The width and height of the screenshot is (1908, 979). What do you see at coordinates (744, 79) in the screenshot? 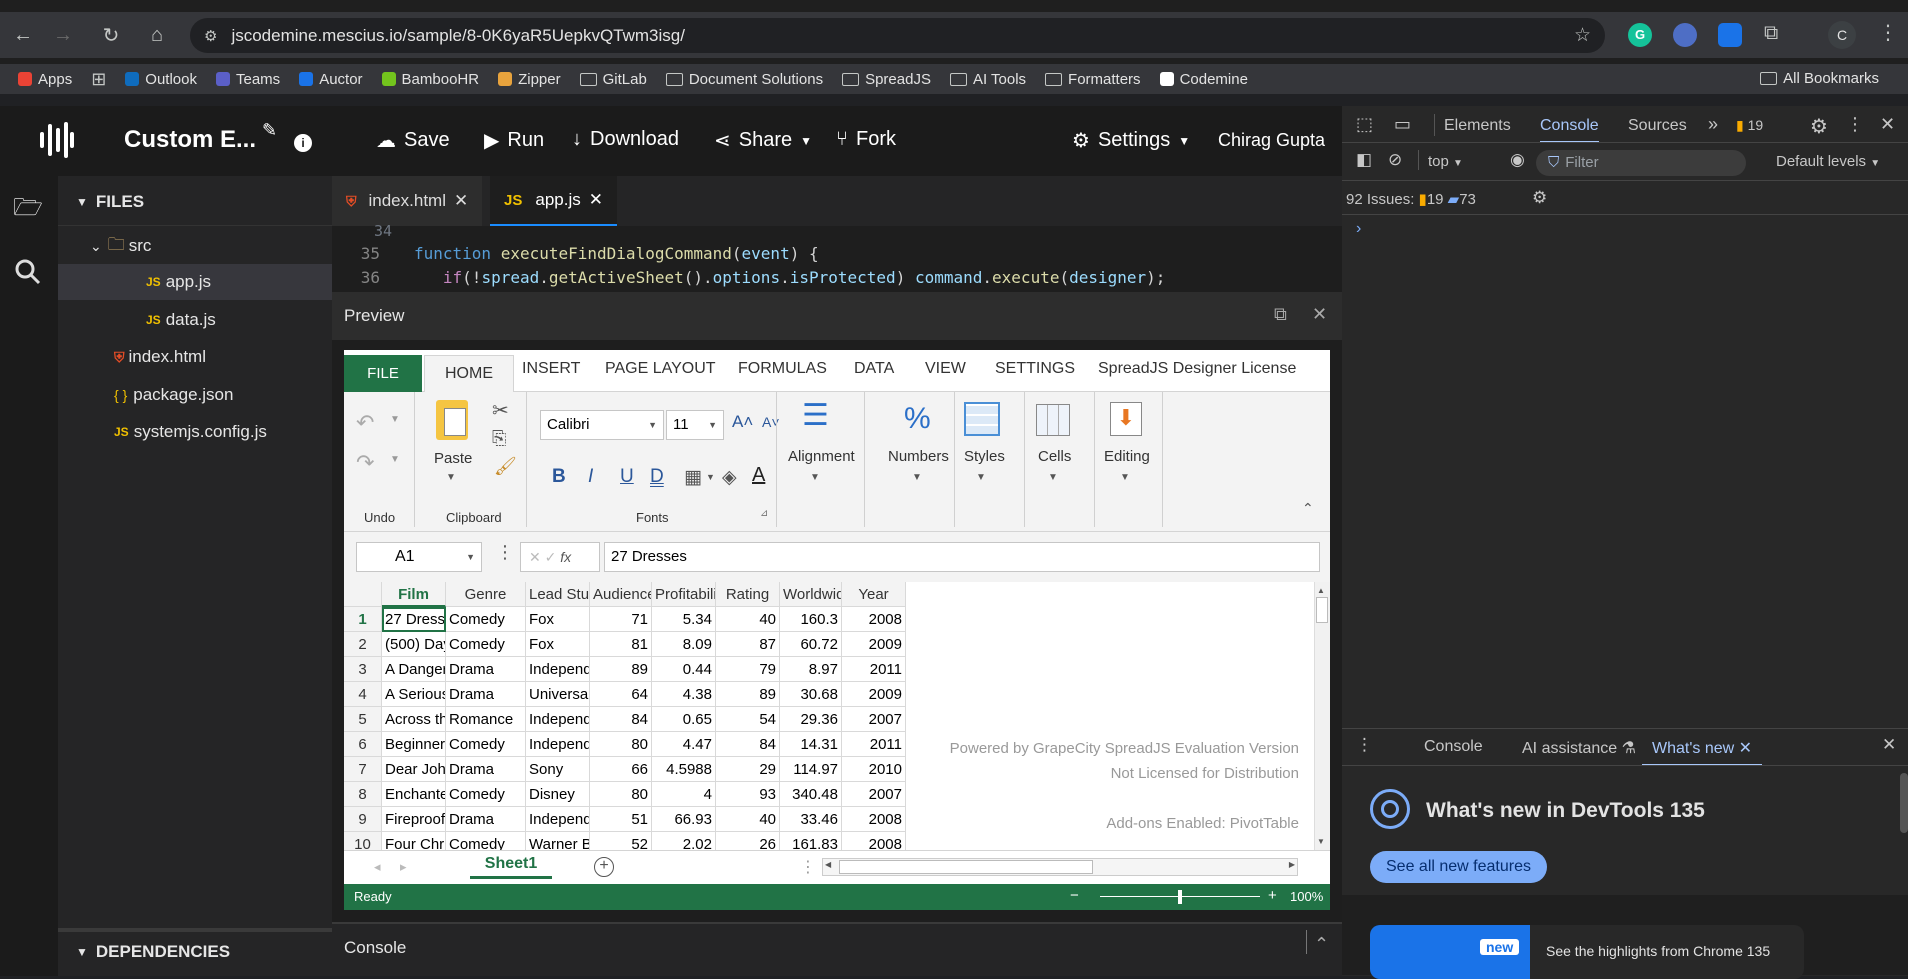
I see `bookmark-document-solutions: Document Solutions` at bounding box center [744, 79].